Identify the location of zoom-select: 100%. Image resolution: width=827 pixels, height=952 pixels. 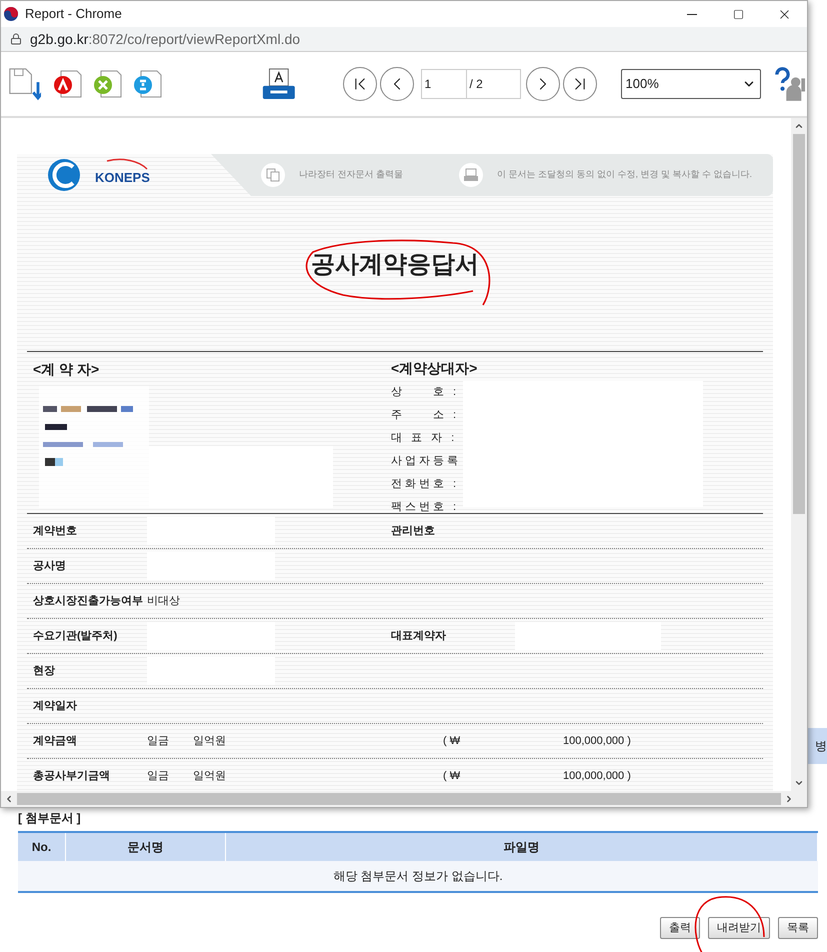
(691, 84).